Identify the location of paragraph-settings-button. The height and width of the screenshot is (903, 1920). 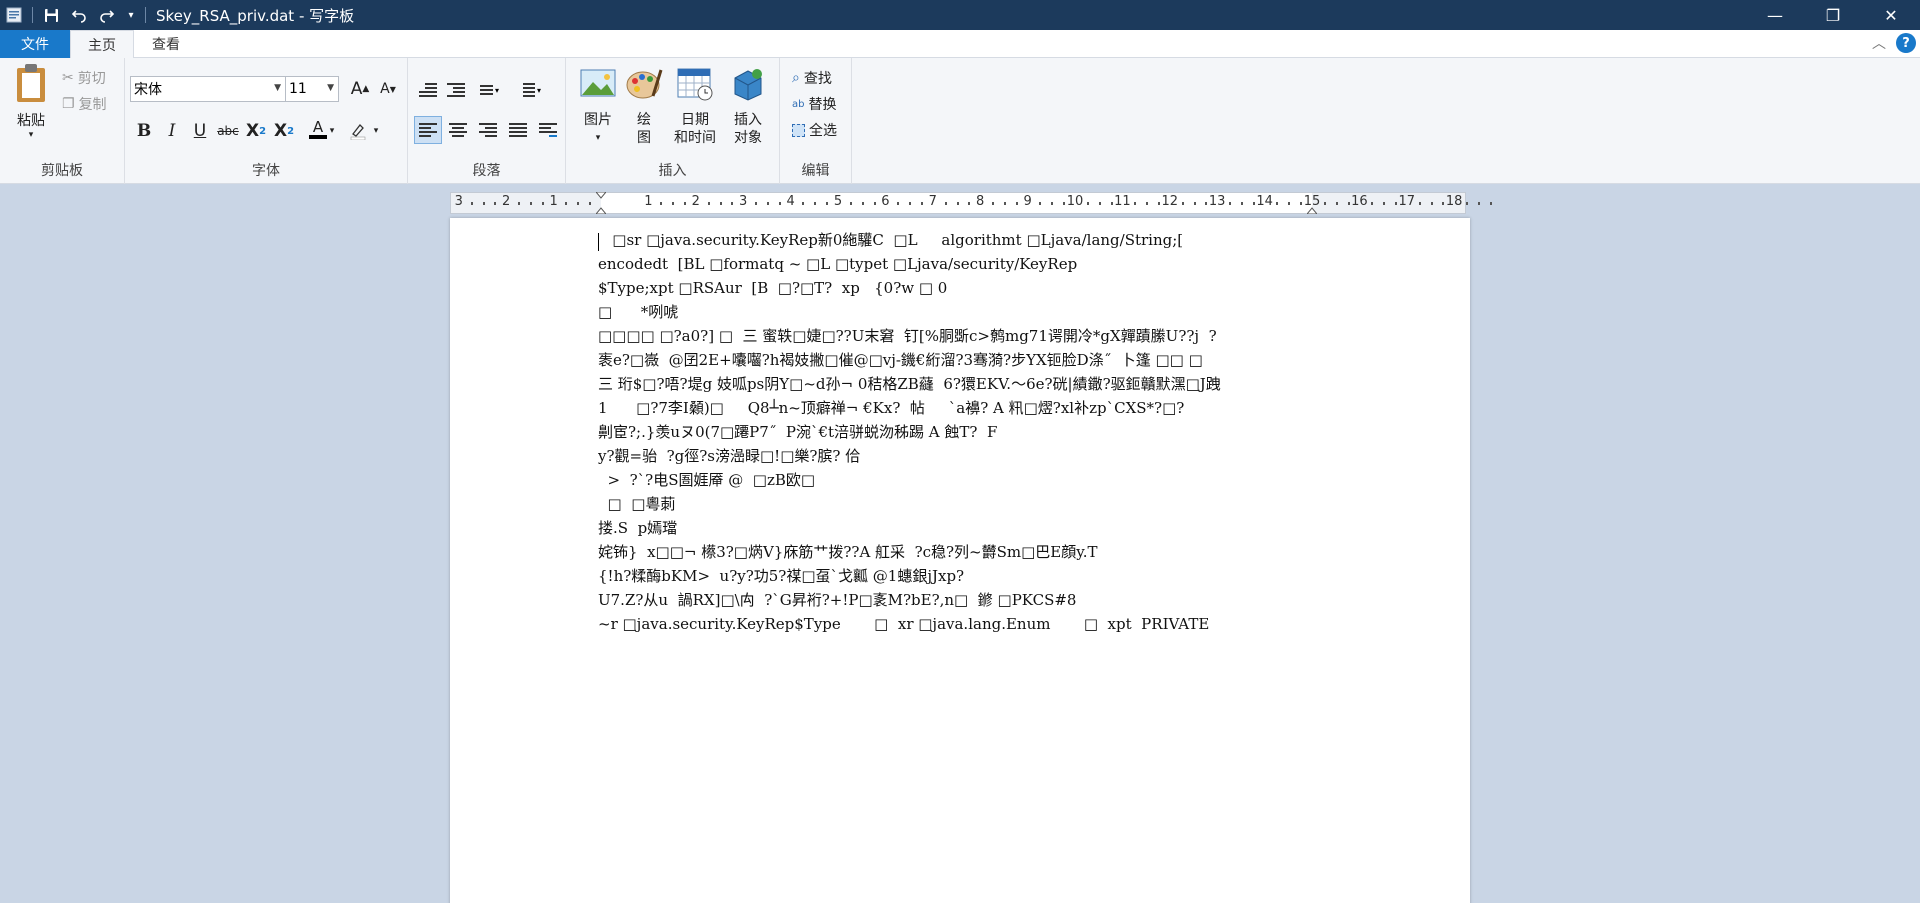
(548, 130).